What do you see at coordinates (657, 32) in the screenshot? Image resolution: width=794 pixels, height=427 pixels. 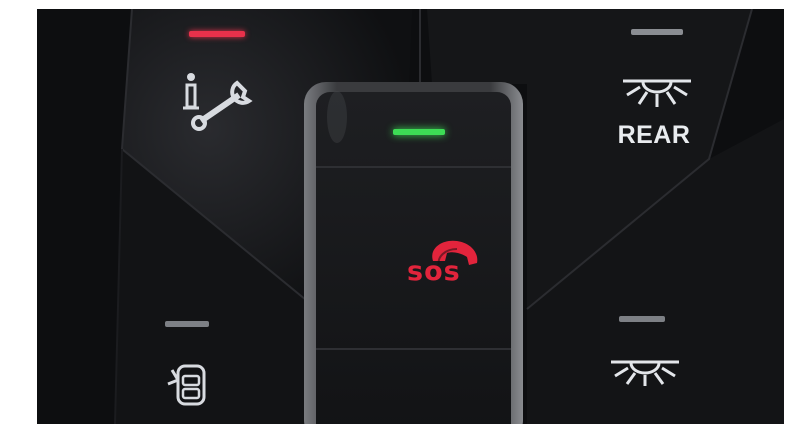 I see `rear-light-indicator-led` at bounding box center [657, 32].